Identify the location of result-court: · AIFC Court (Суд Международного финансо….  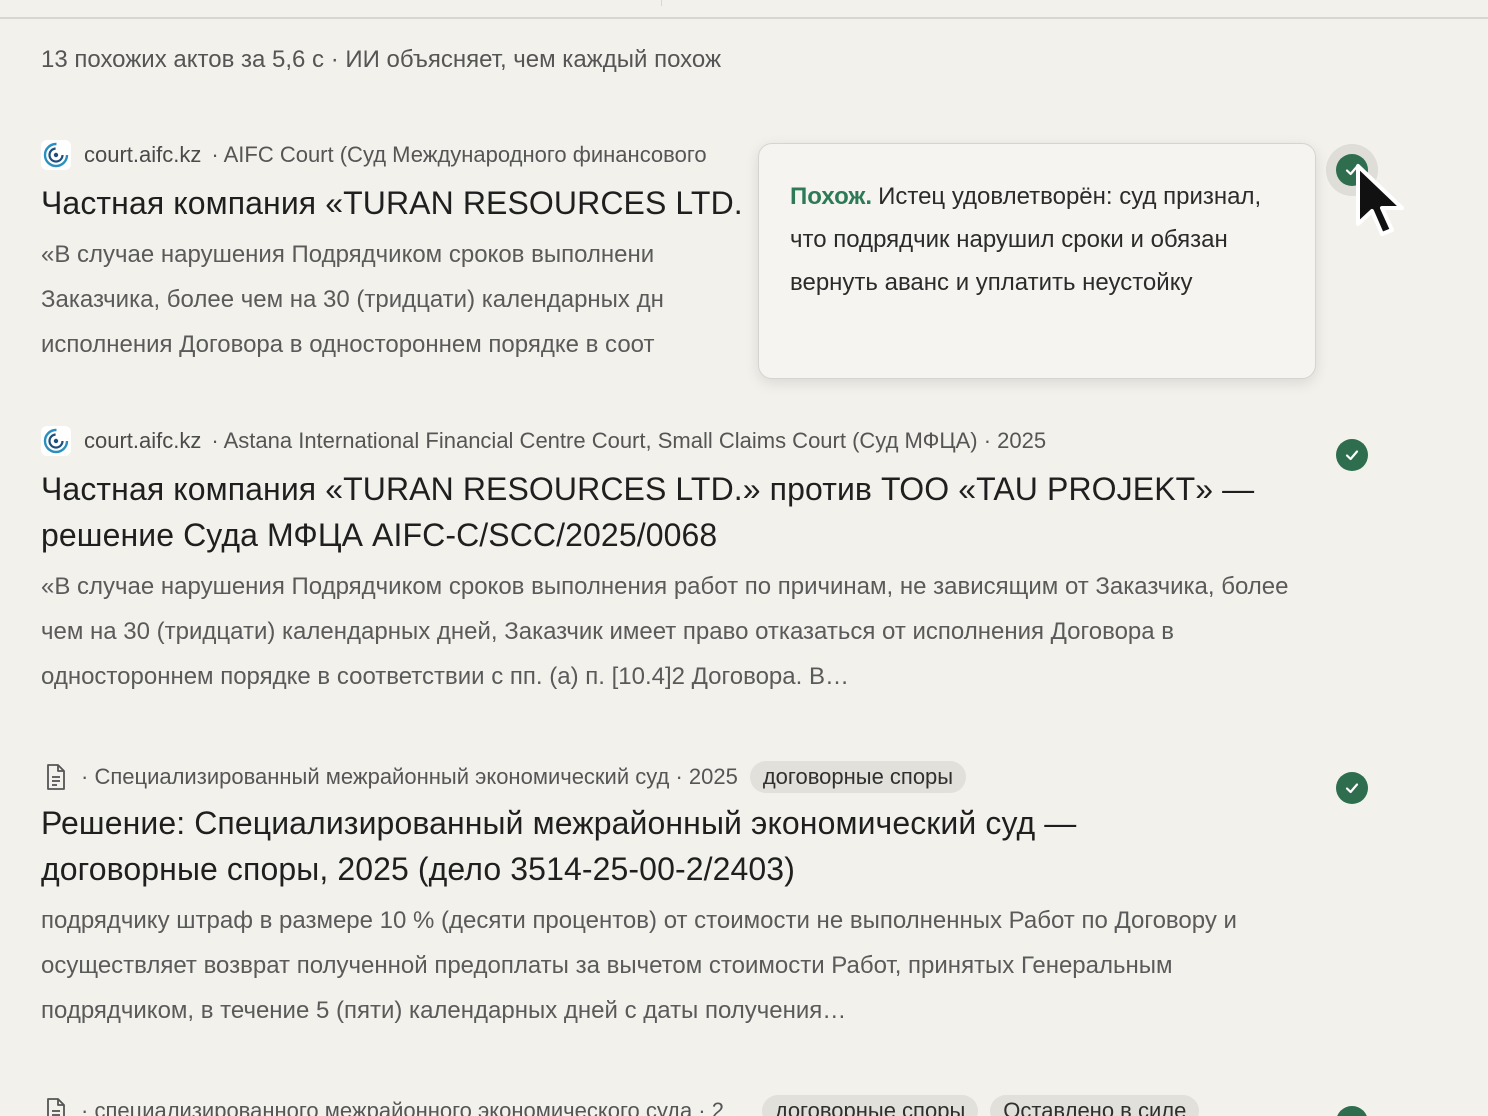
(459, 154).